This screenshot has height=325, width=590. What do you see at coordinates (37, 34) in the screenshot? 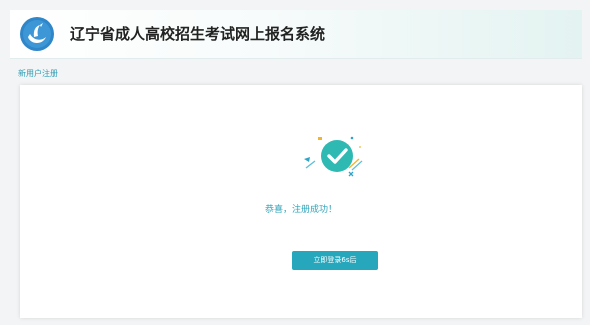
I see `swan-logo-icon` at bounding box center [37, 34].